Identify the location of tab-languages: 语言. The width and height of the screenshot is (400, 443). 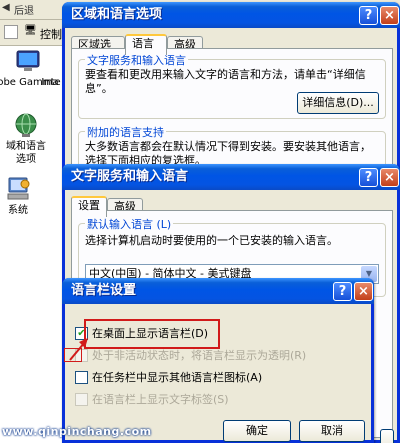
(146, 44).